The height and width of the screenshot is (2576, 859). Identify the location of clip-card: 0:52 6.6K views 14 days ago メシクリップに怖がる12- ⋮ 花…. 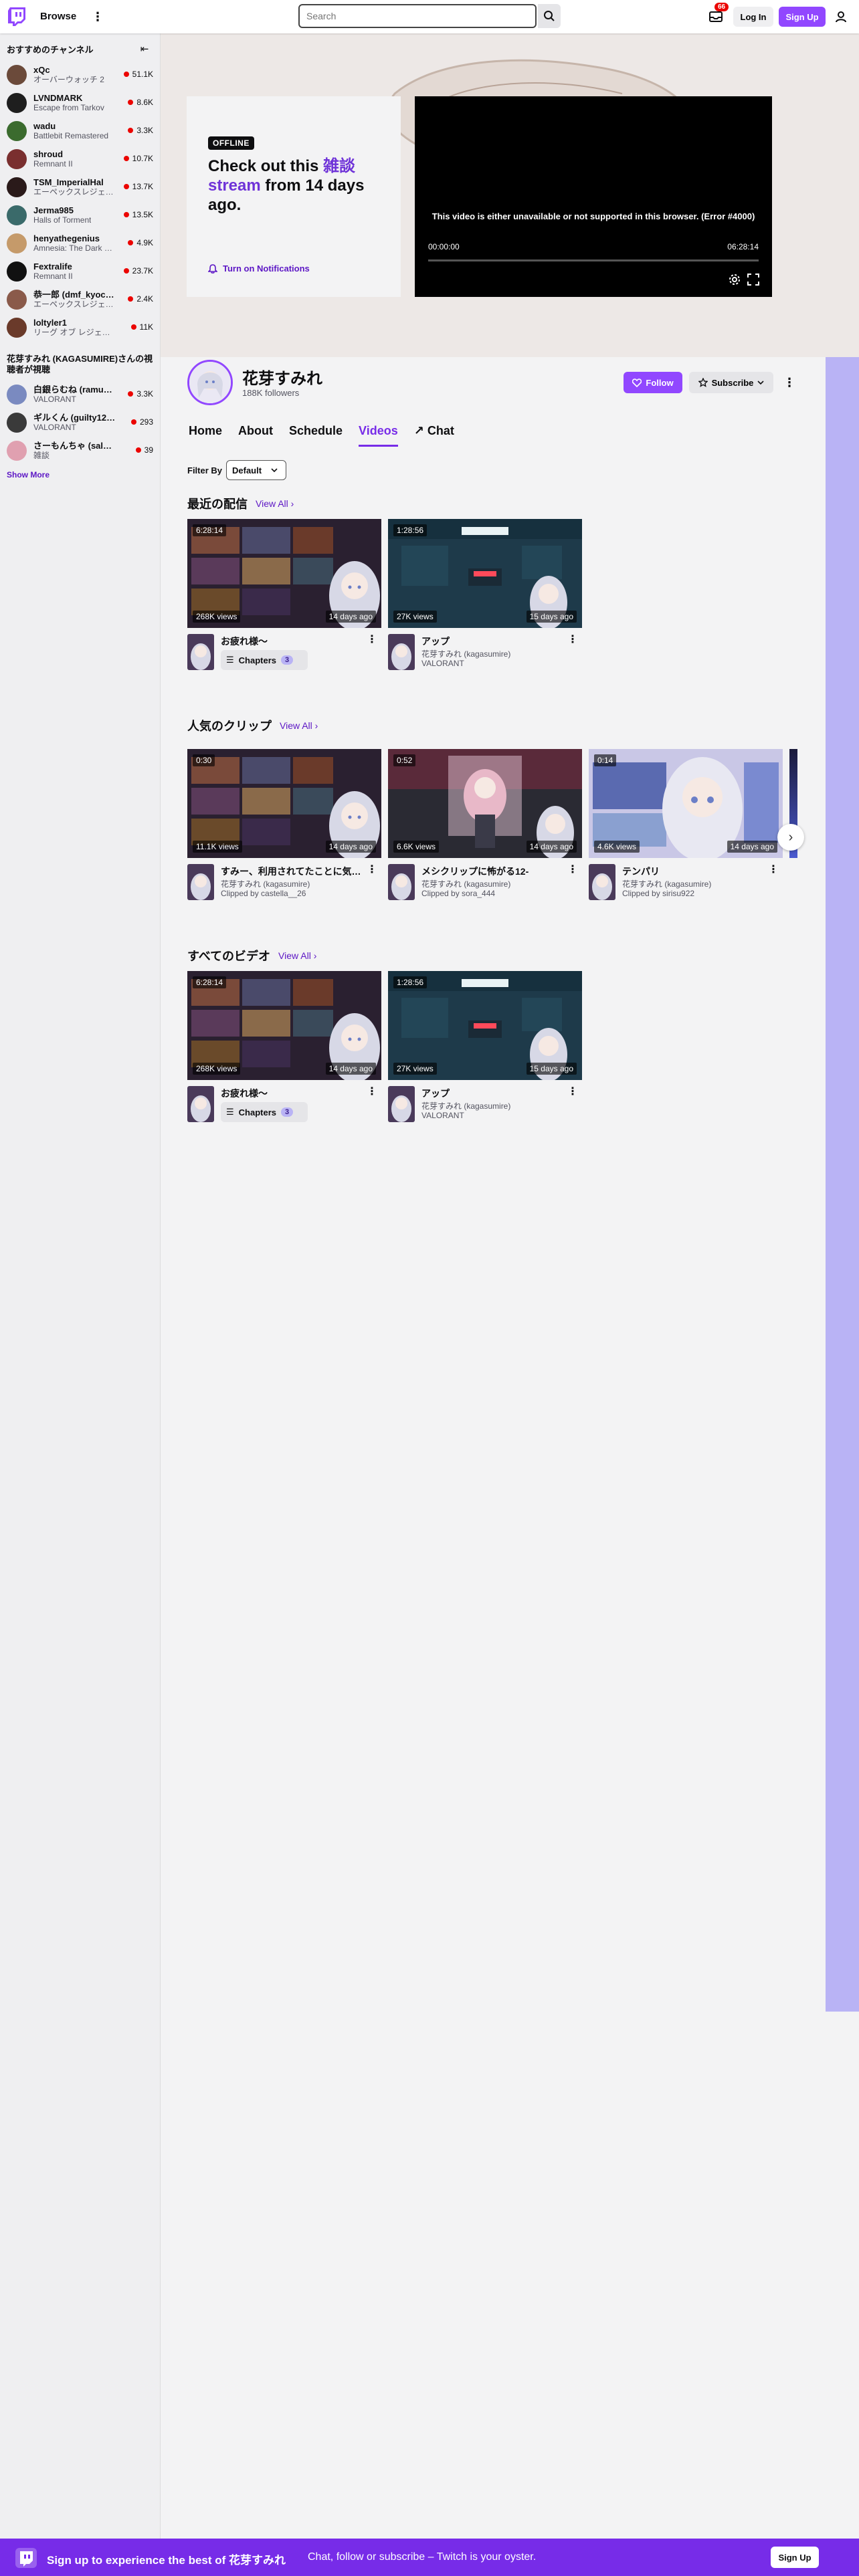
(485, 826).